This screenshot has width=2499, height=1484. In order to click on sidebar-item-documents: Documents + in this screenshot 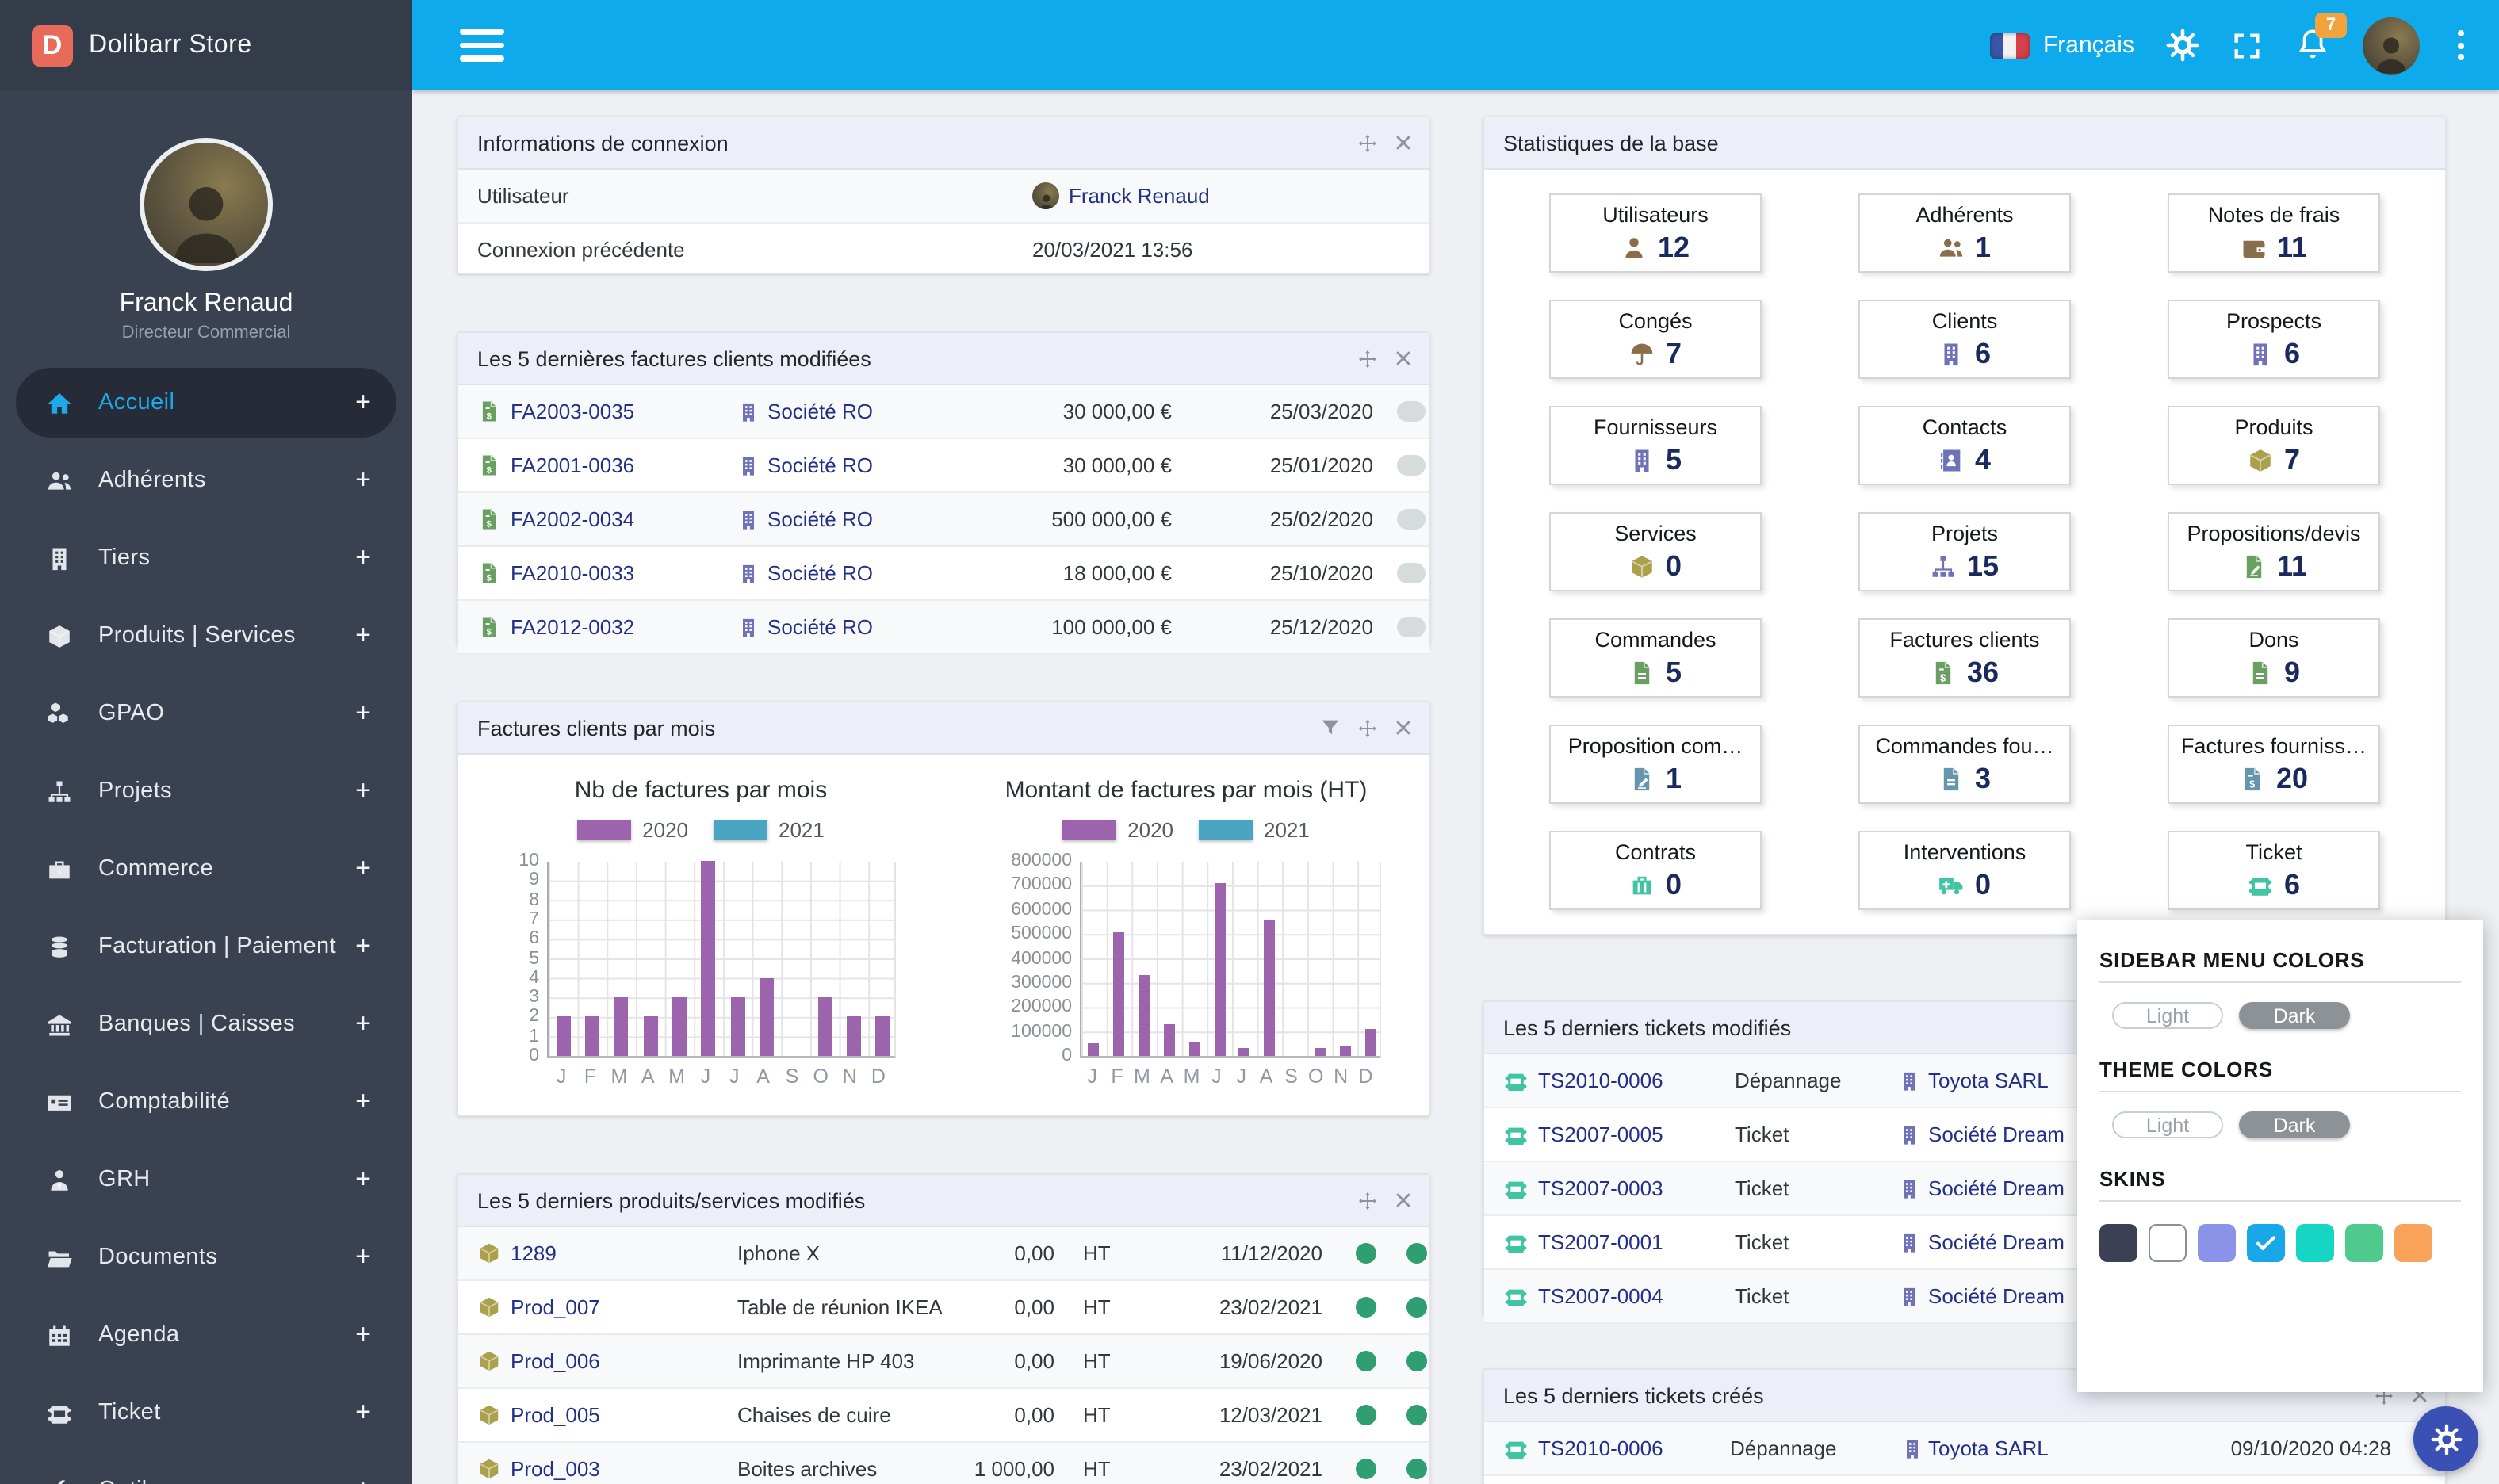, I will do `click(206, 1257)`.